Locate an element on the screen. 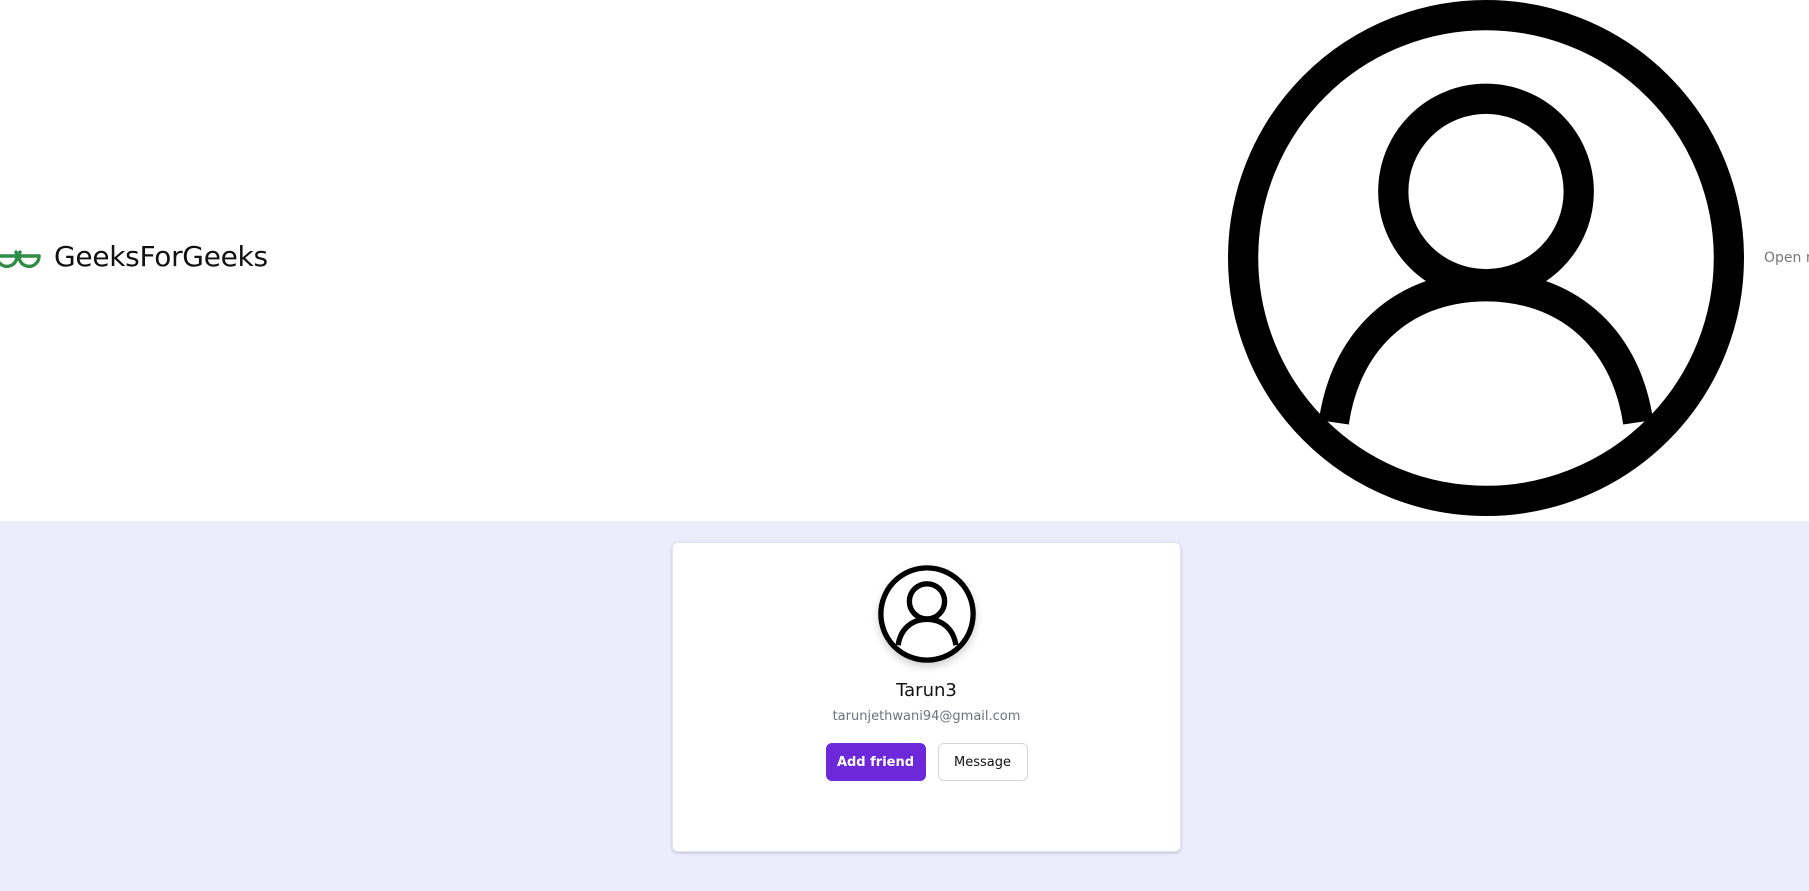  profile-email: tarunjethwani94@gmail.com is located at coordinates (926, 716).